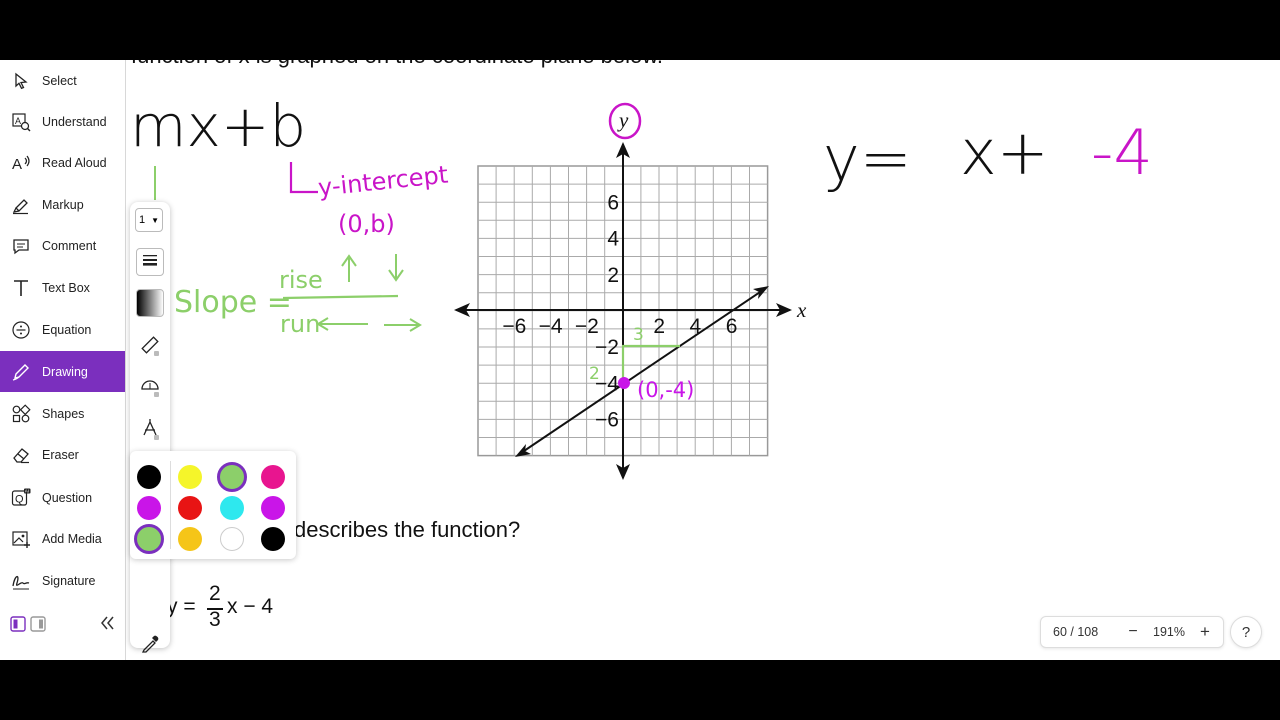 This screenshot has height=720, width=1280. What do you see at coordinates (587, 326) in the screenshot?
I see `x-tick-label: −2` at bounding box center [587, 326].